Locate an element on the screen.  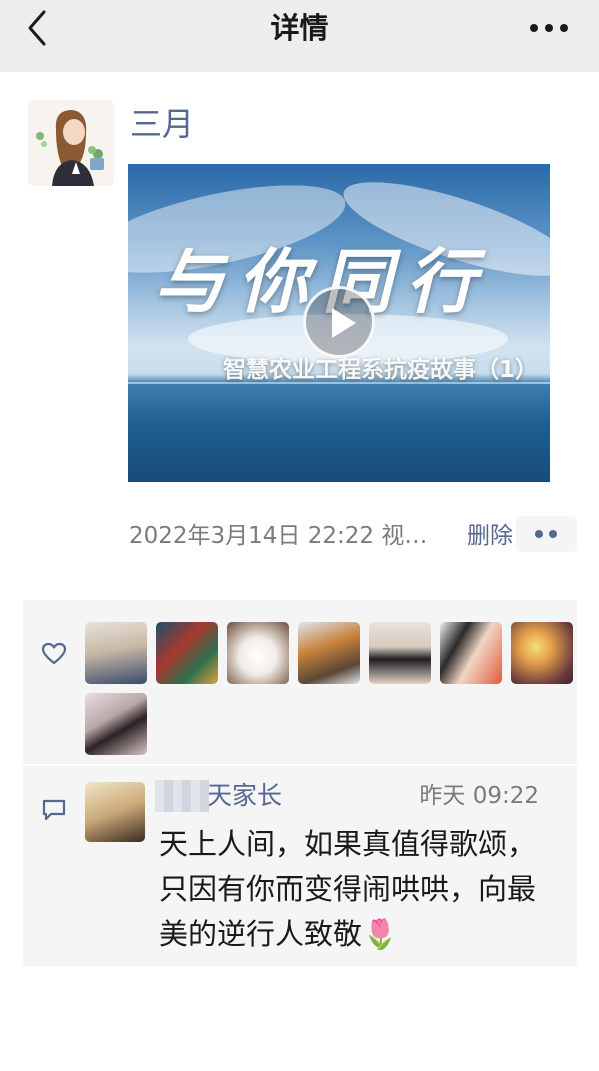
likes-panel is located at coordinates (300, 682).